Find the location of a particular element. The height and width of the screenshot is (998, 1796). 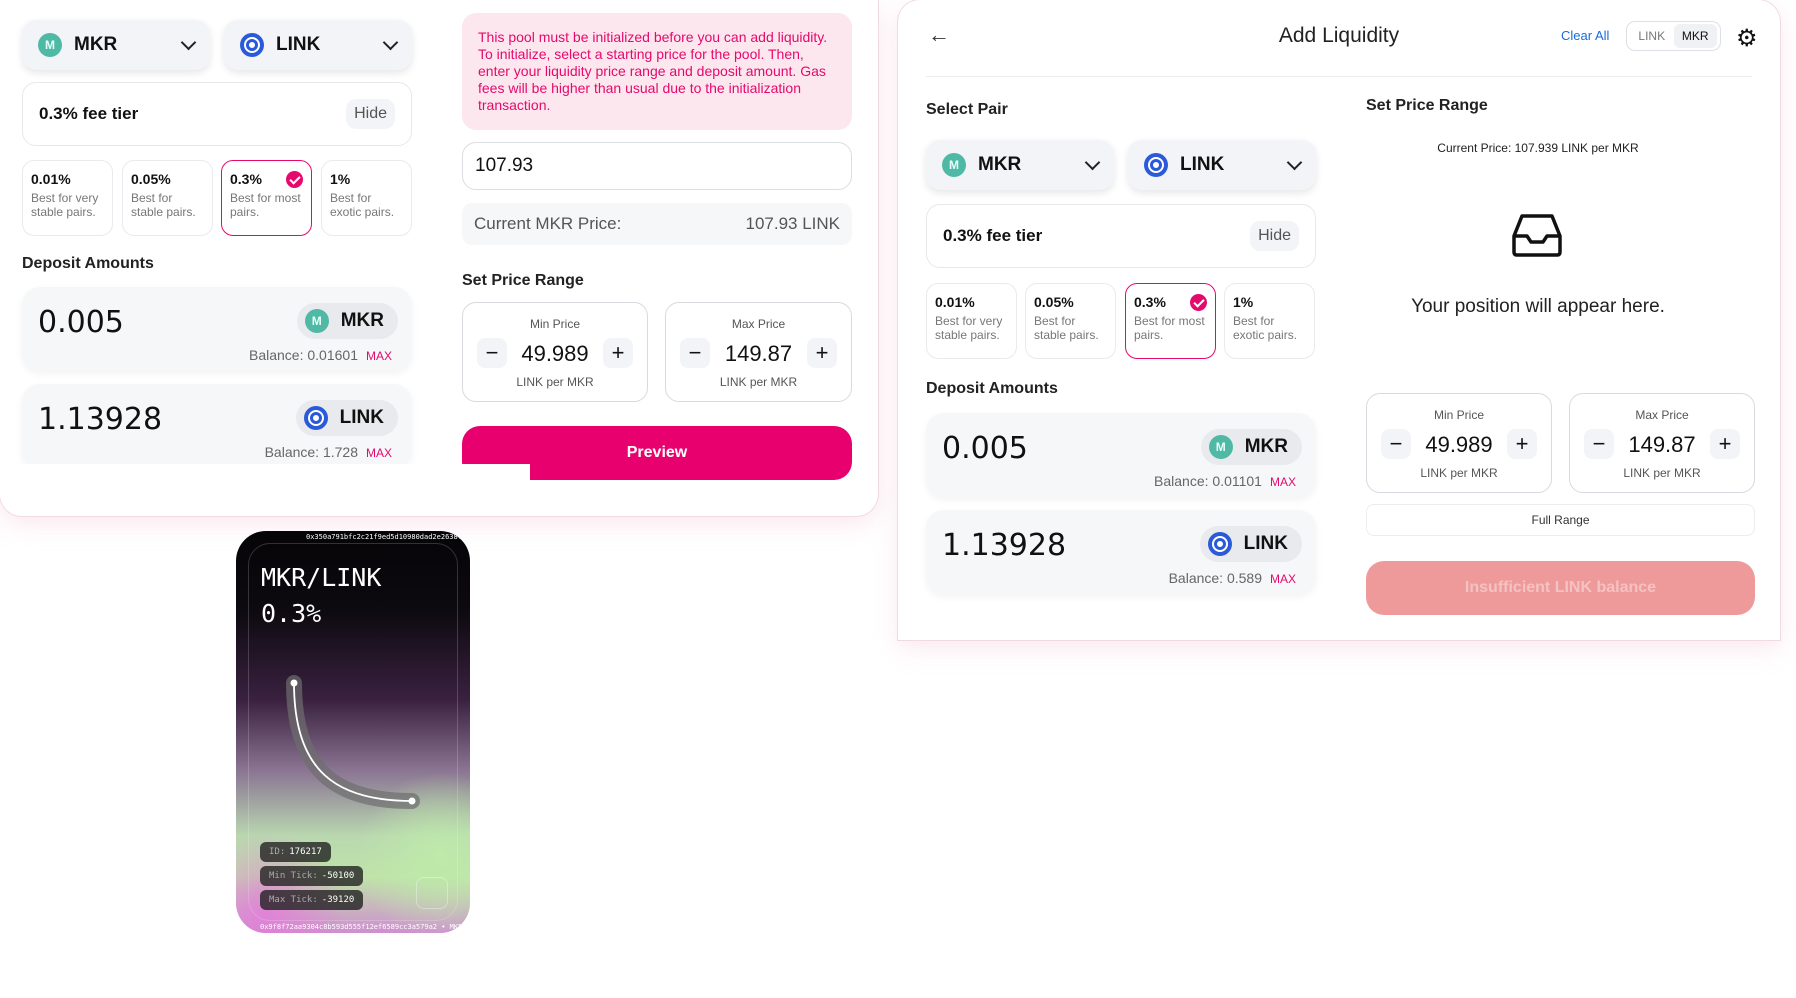

starting-price-value: 107.93 is located at coordinates (504, 165).